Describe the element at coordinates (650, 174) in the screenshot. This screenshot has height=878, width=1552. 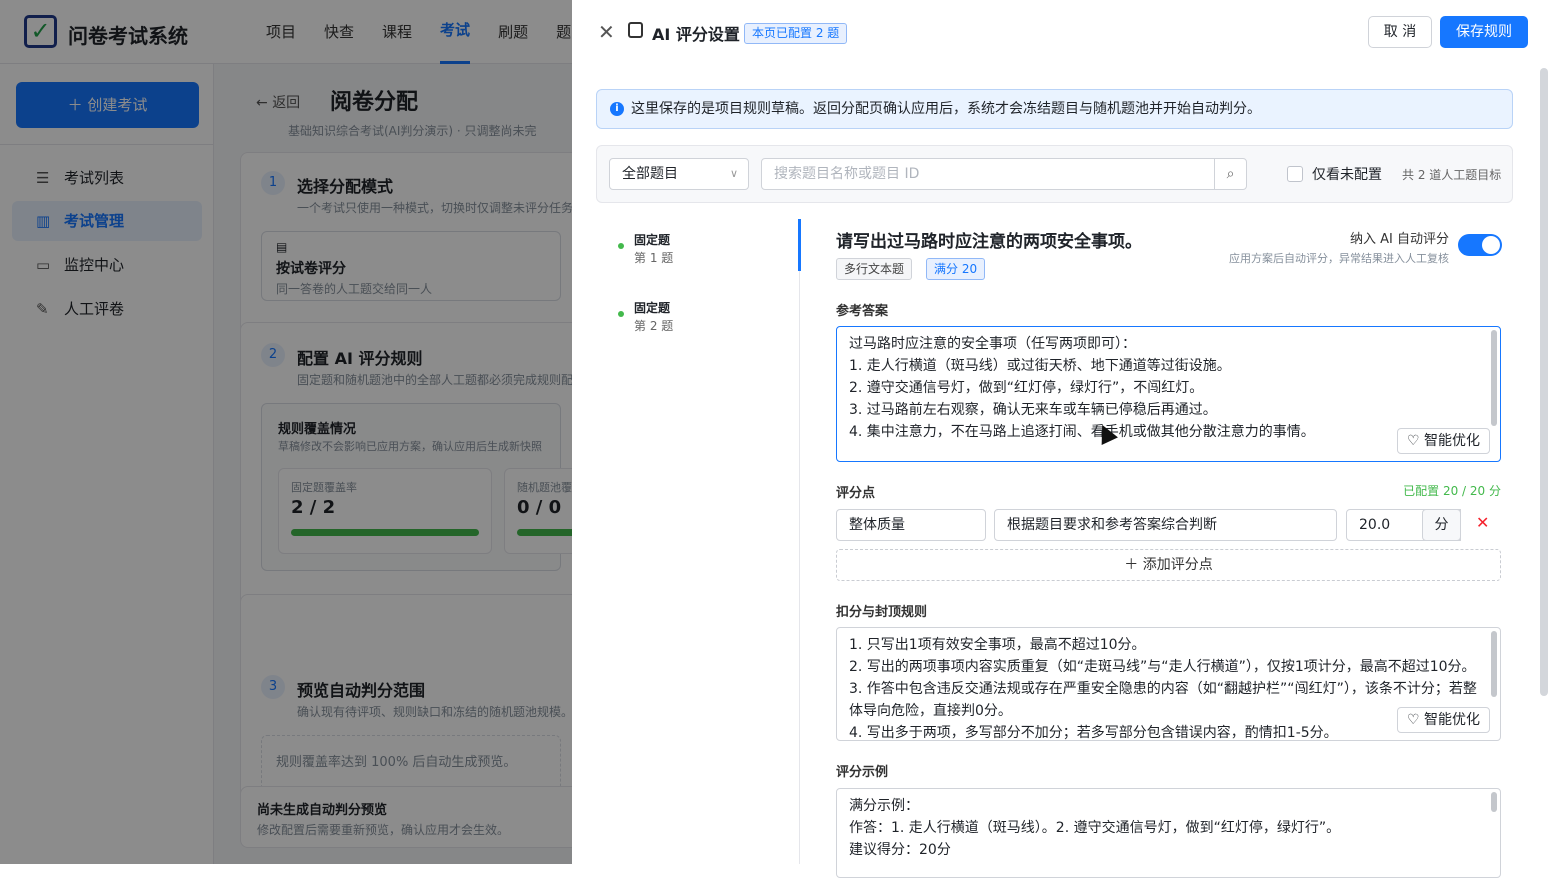
I see `select-value: 全部题目` at that location.